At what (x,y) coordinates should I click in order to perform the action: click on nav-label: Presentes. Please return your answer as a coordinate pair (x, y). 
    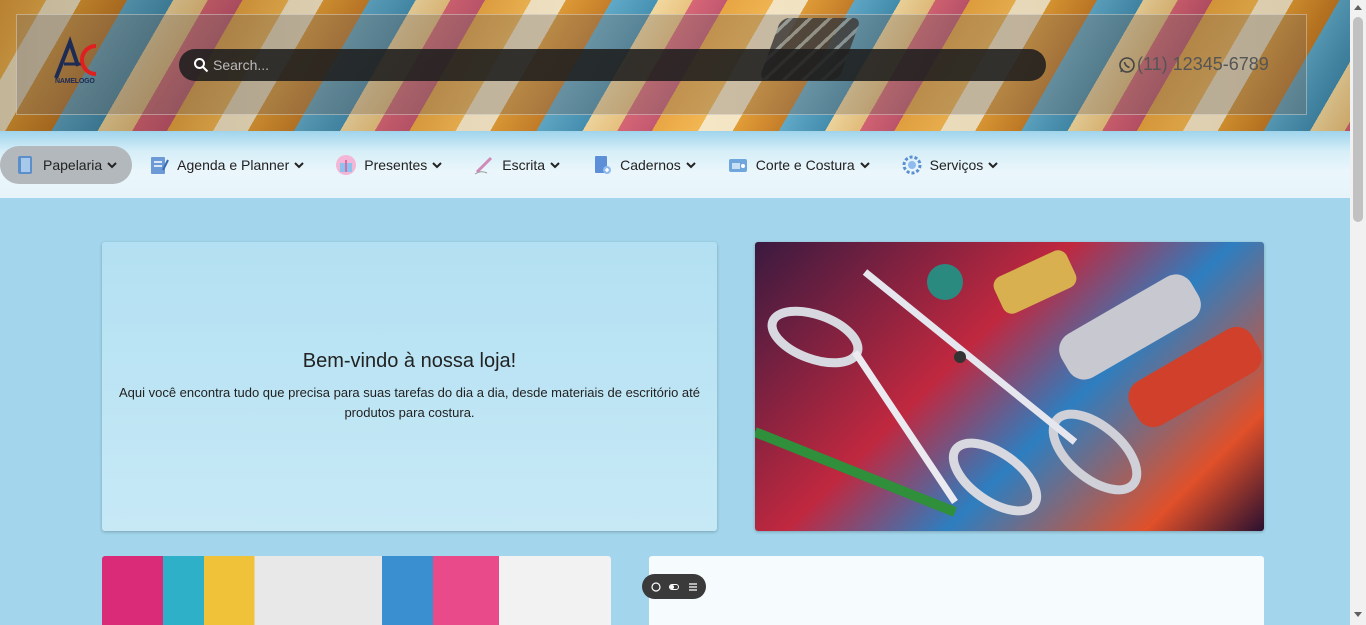
    Looking at the image, I should click on (396, 164).